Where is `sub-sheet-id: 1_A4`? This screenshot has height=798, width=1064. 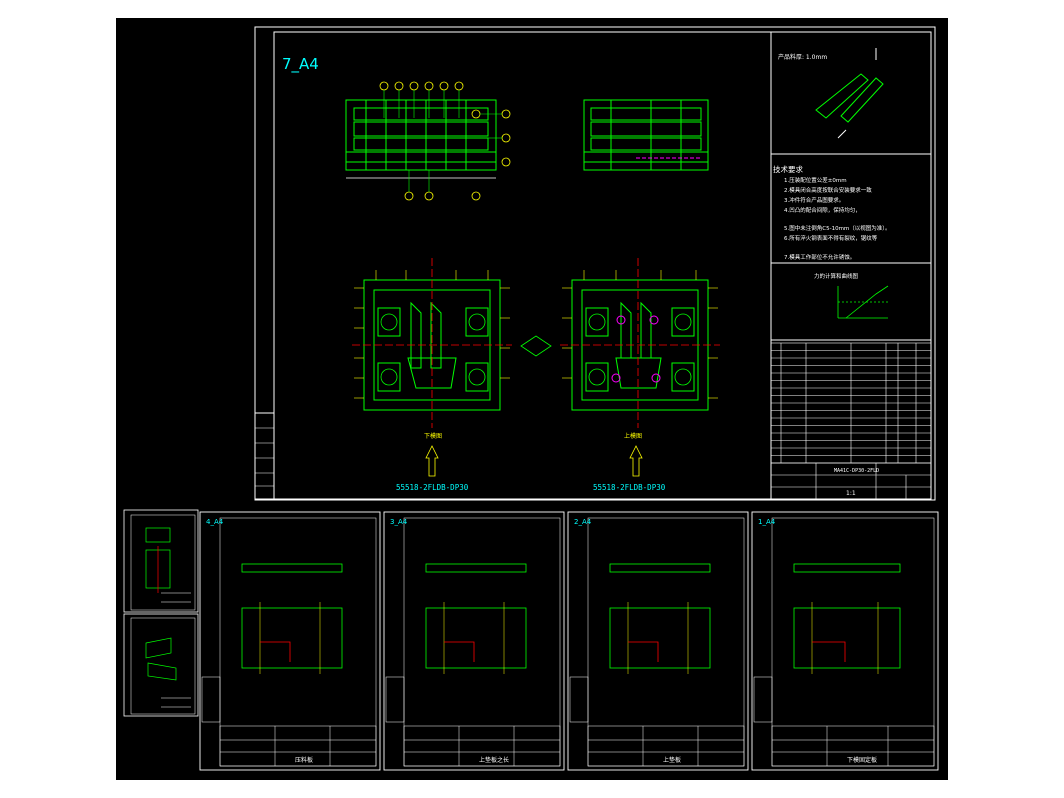 sub-sheet-id: 1_A4 is located at coordinates (767, 522).